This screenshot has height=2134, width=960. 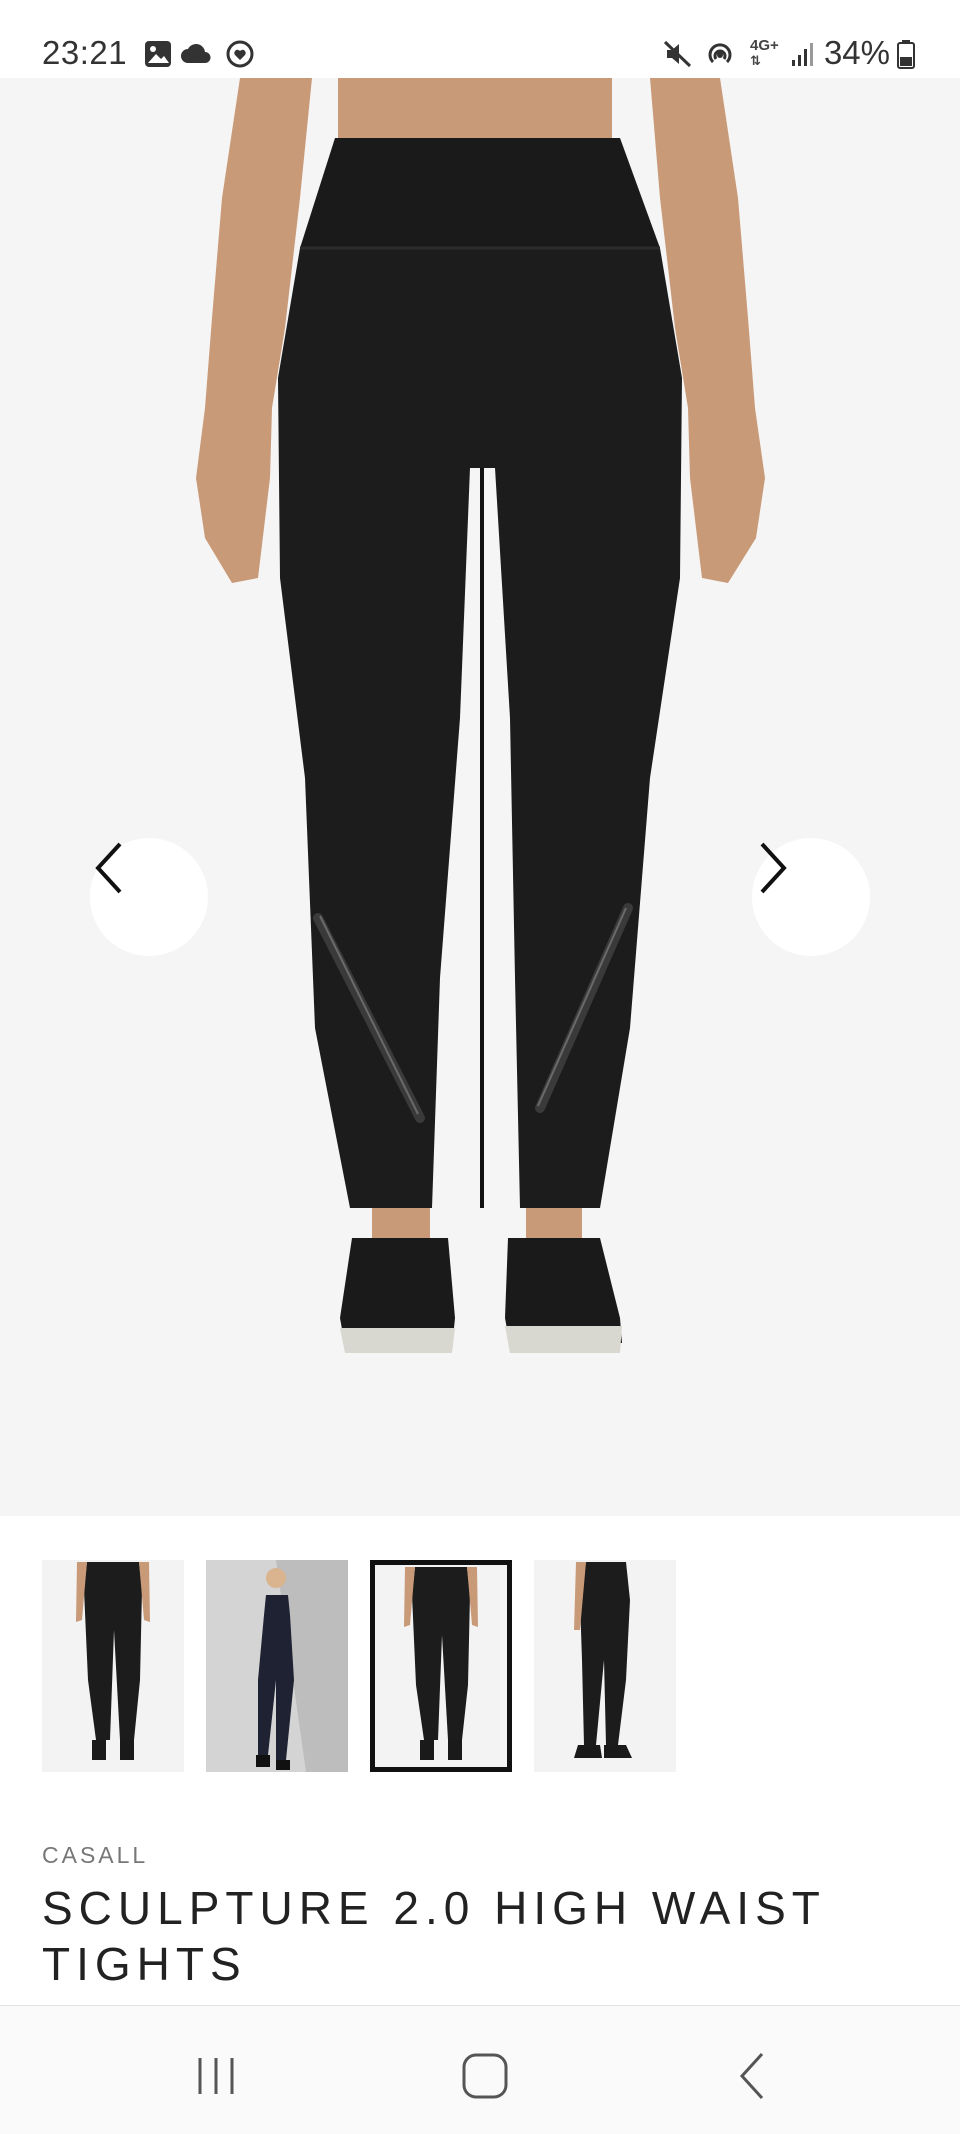 What do you see at coordinates (906, 54) in the screenshot?
I see `battery-icon` at bounding box center [906, 54].